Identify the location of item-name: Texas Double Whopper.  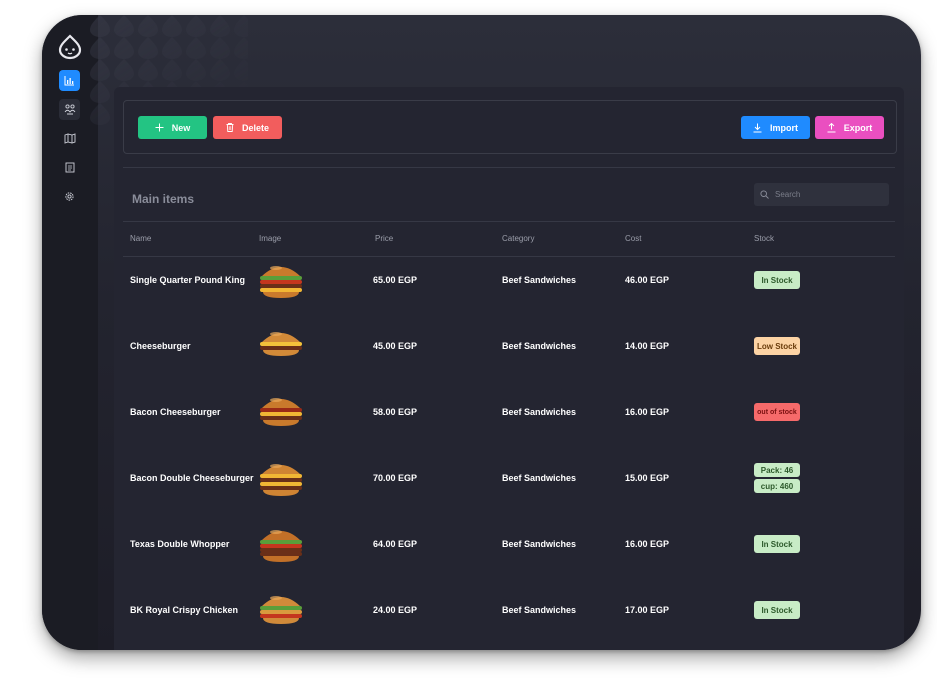
(180, 544).